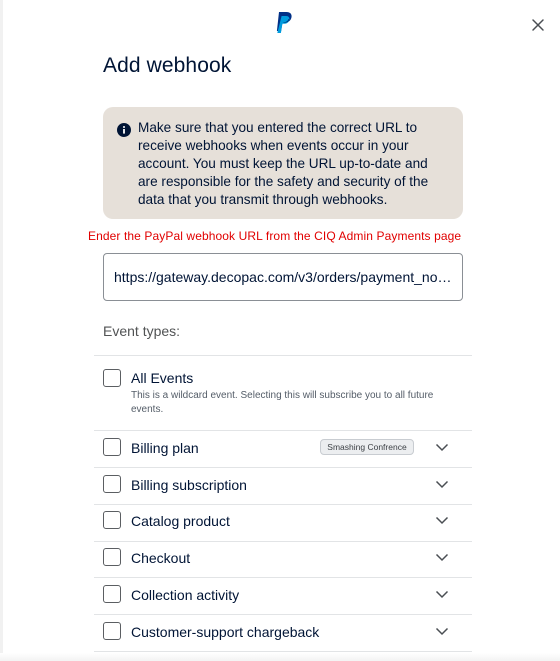 The image size is (560, 661). What do you see at coordinates (112, 557) in the screenshot?
I see `checkout-checkbox` at bounding box center [112, 557].